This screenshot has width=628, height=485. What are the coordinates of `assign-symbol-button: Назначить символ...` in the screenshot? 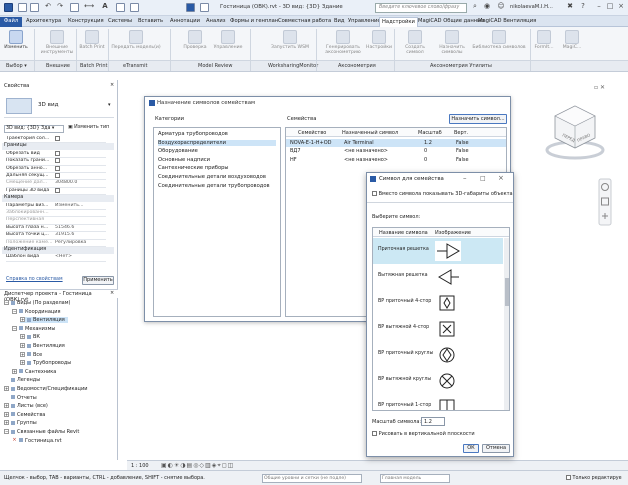 It's located at (478, 119).